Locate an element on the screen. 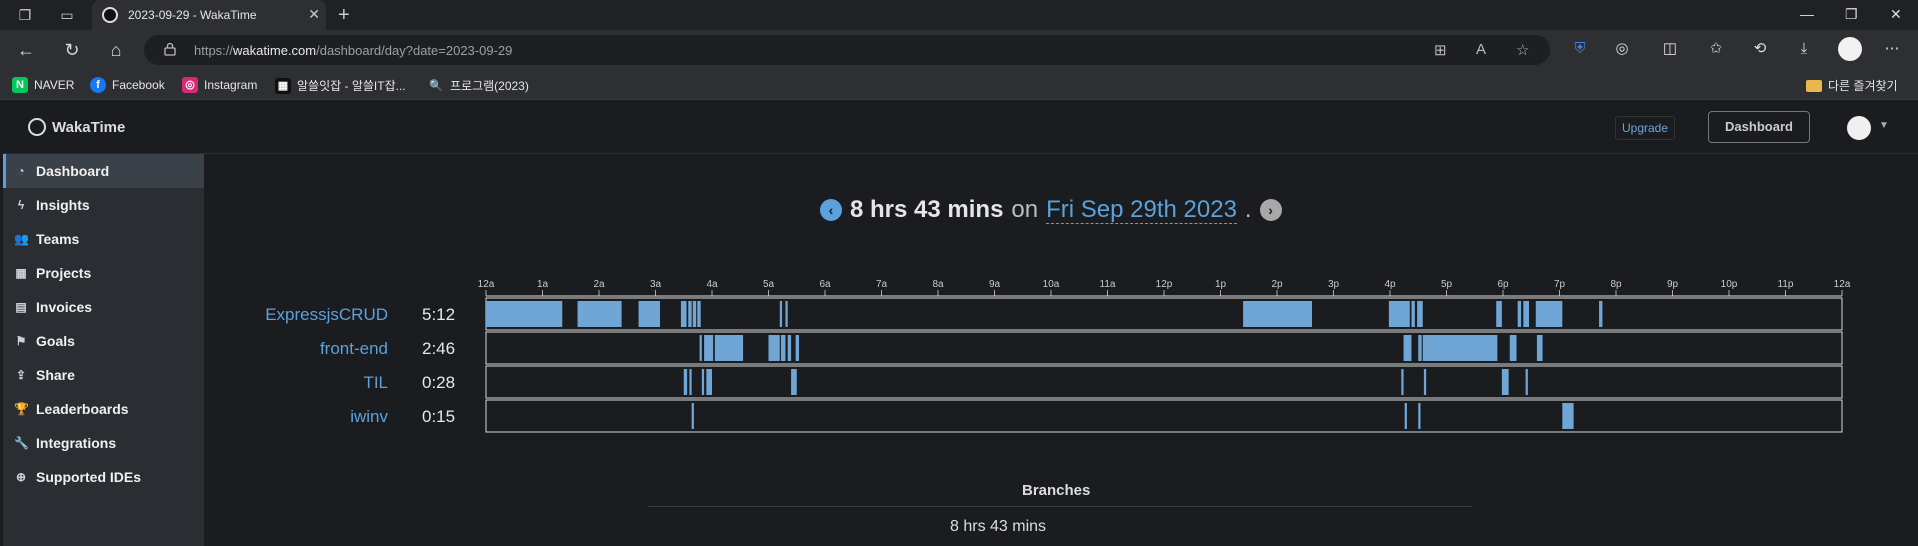 The image size is (1918, 546). bookmark-label: Facebook is located at coordinates (138, 85).